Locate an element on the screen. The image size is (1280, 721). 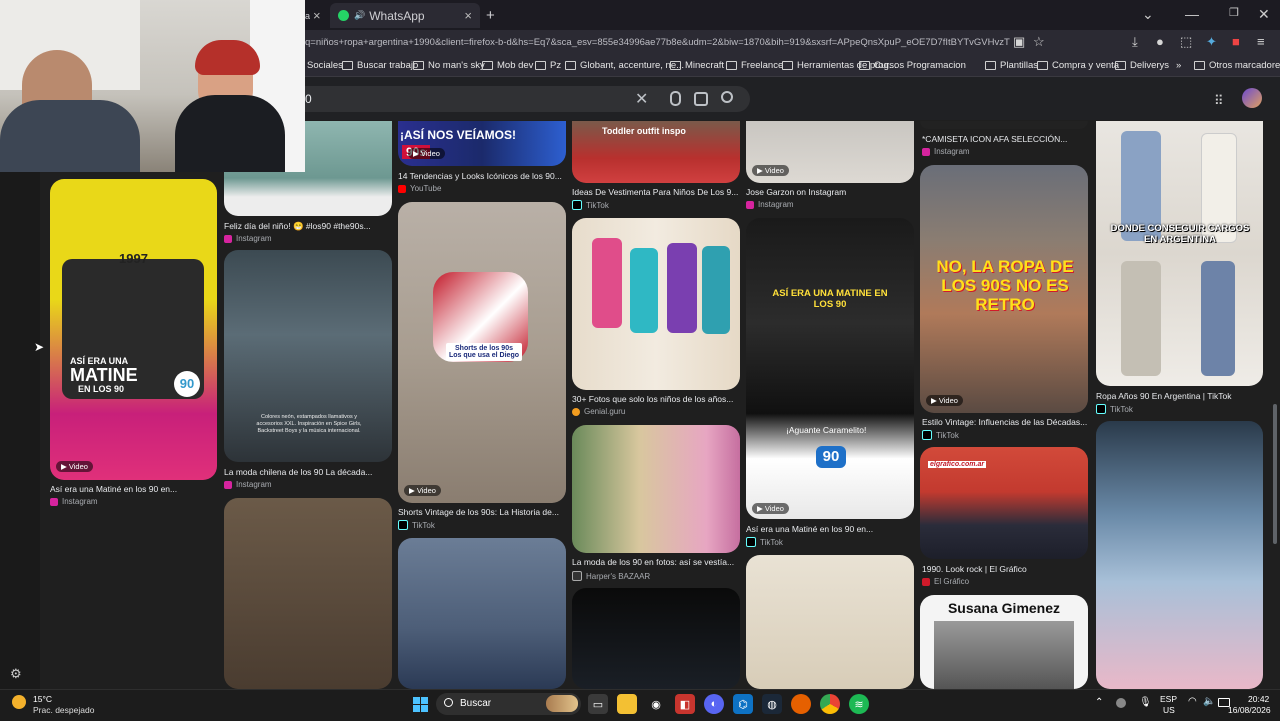
result-image-toddler-outfit: Toddler outfit inspo is located at coordinates (656, 152).